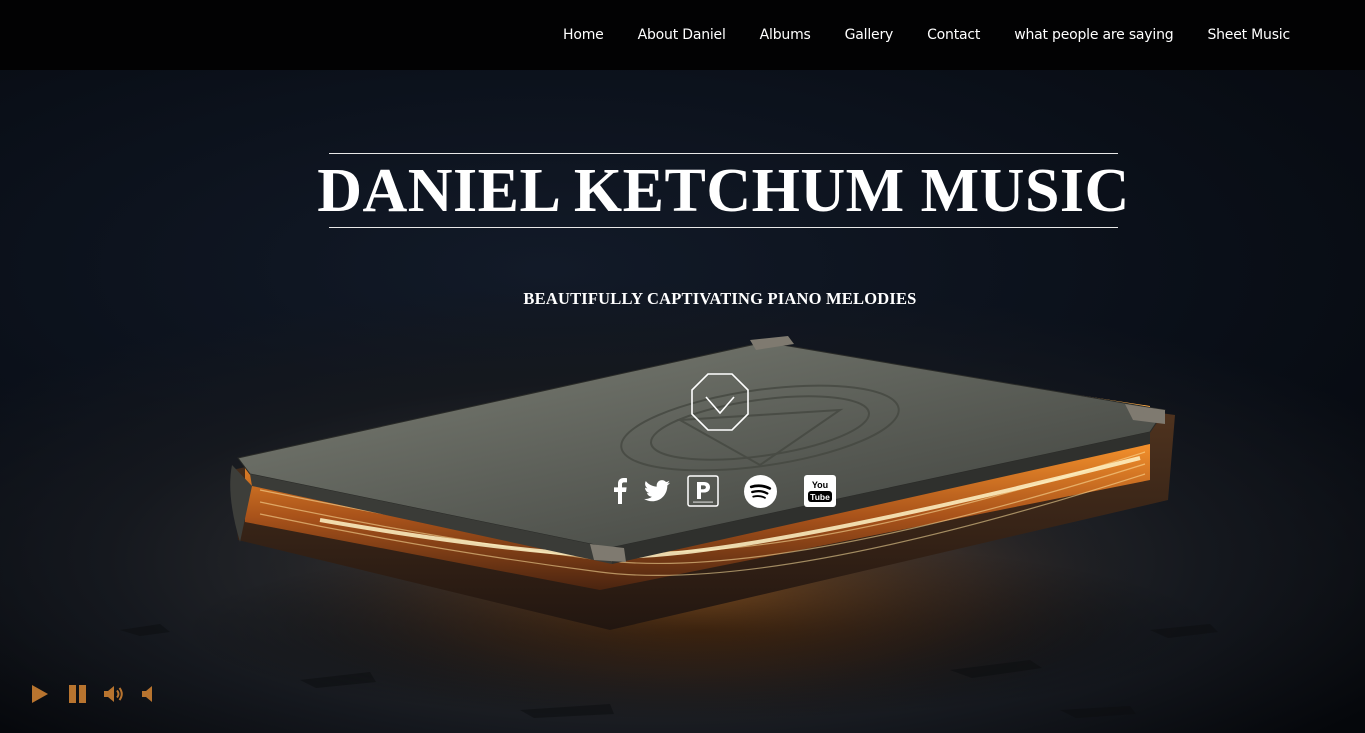  What do you see at coordinates (785, 35) in the screenshot?
I see `nav-item-albums: Albums` at bounding box center [785, 35].